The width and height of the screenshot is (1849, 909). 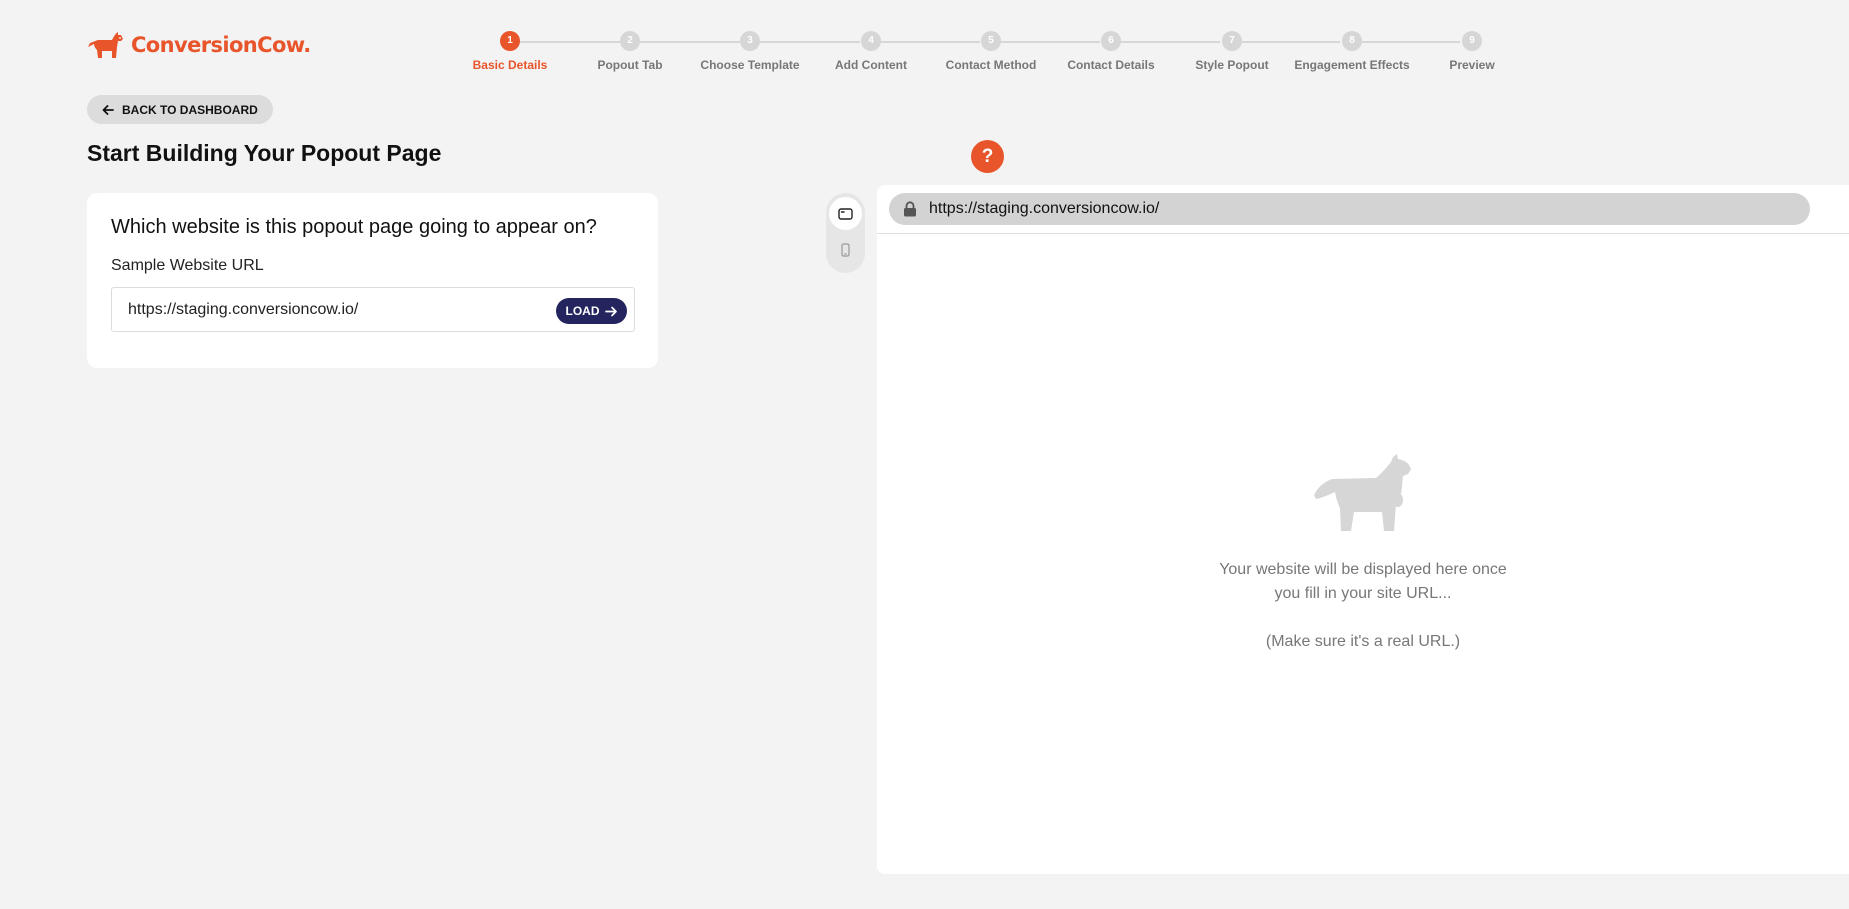 I want to click on step-style-popout: 7 Style Popout, so click(x=1232, y=51).